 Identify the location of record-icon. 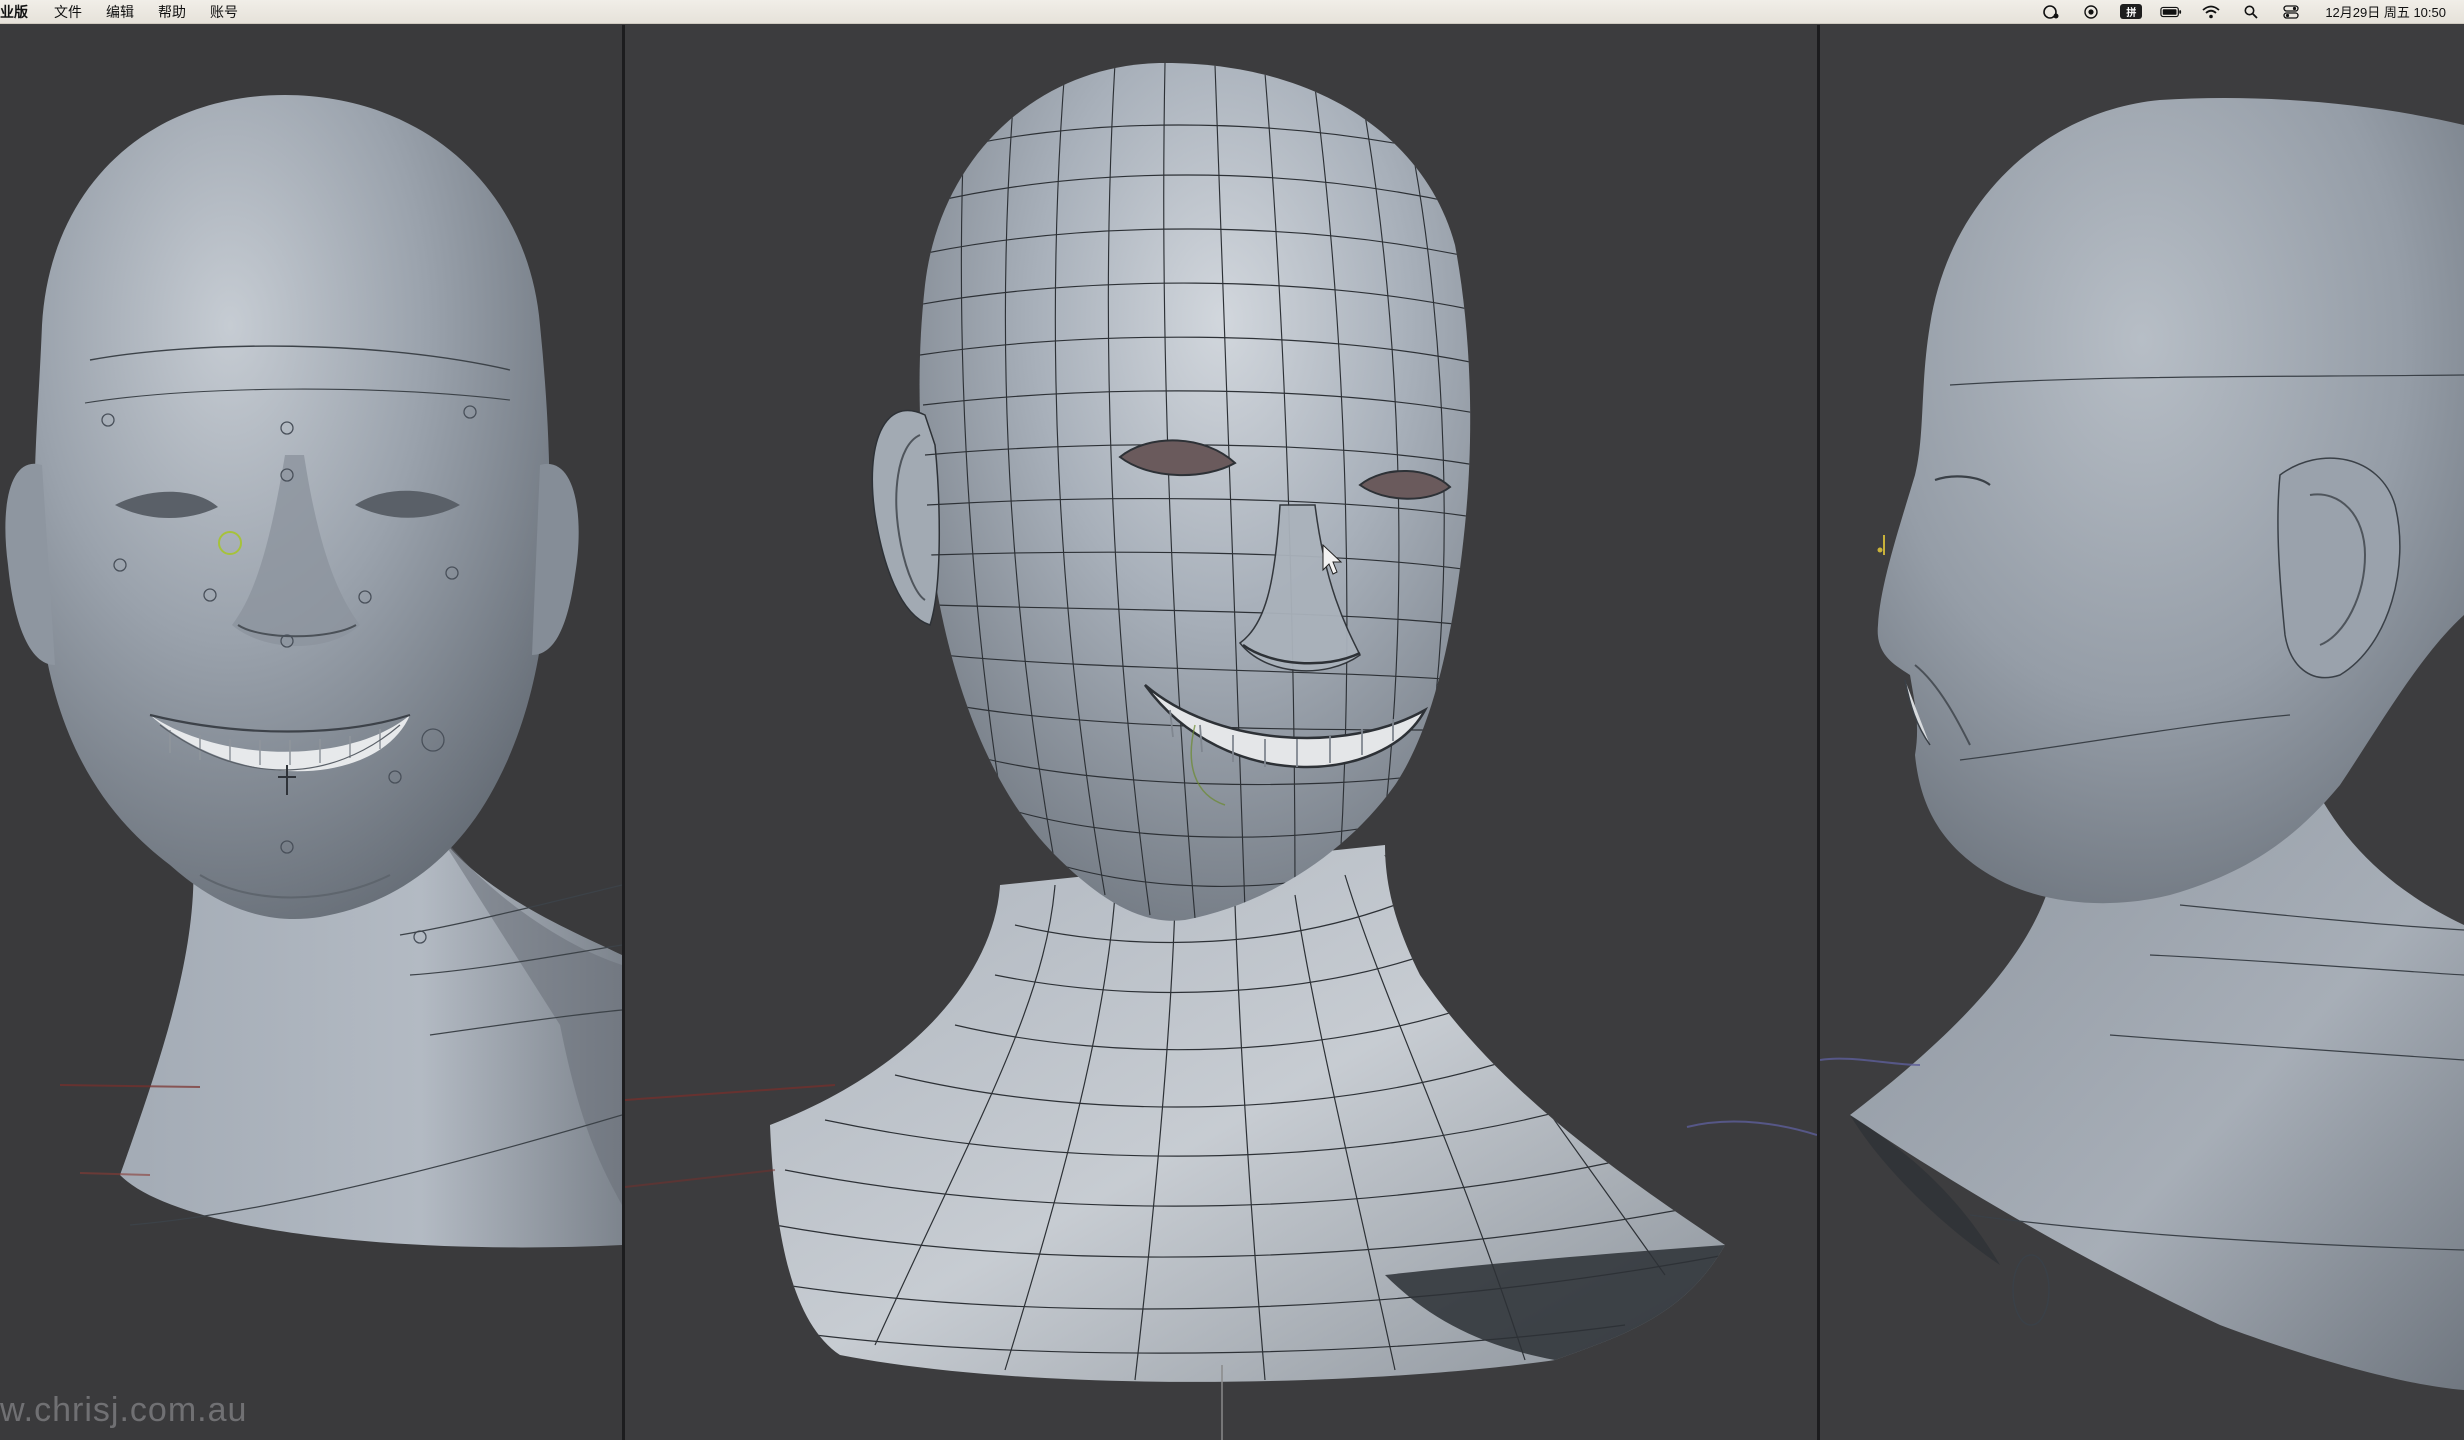
(2091, 12).